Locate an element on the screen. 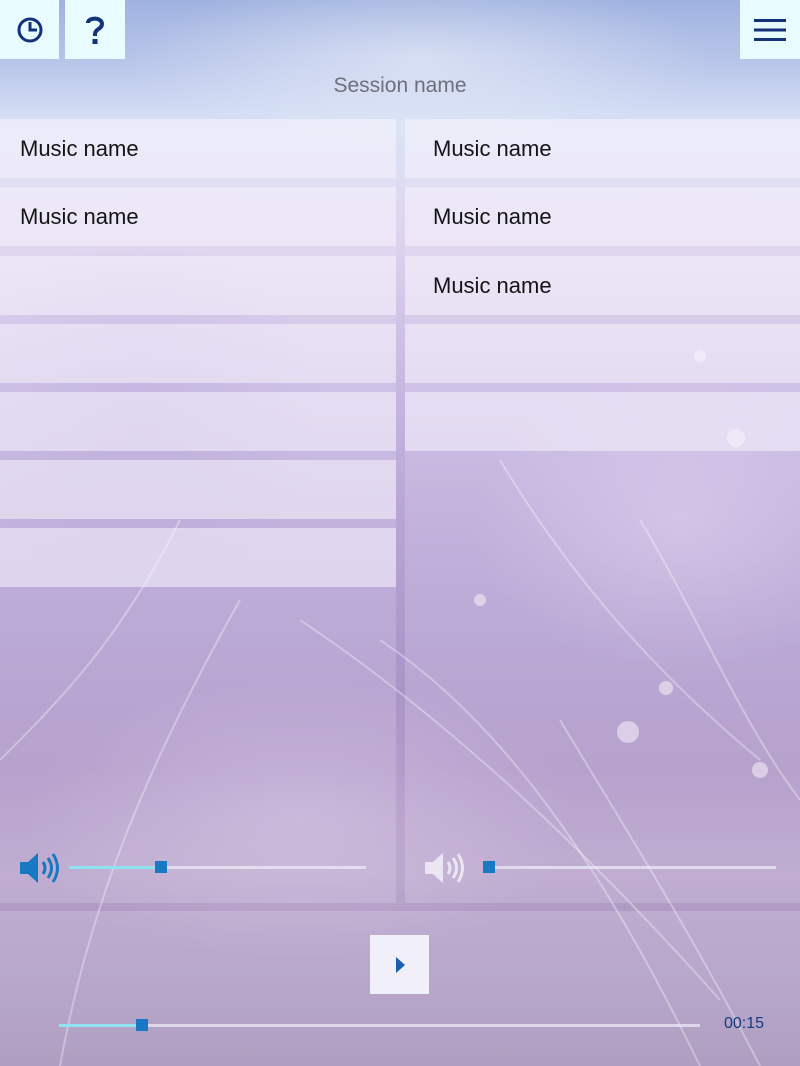 This screenshot has height=1066, width=800. player-controls: 00:15 is located at coordinates (400, 988).